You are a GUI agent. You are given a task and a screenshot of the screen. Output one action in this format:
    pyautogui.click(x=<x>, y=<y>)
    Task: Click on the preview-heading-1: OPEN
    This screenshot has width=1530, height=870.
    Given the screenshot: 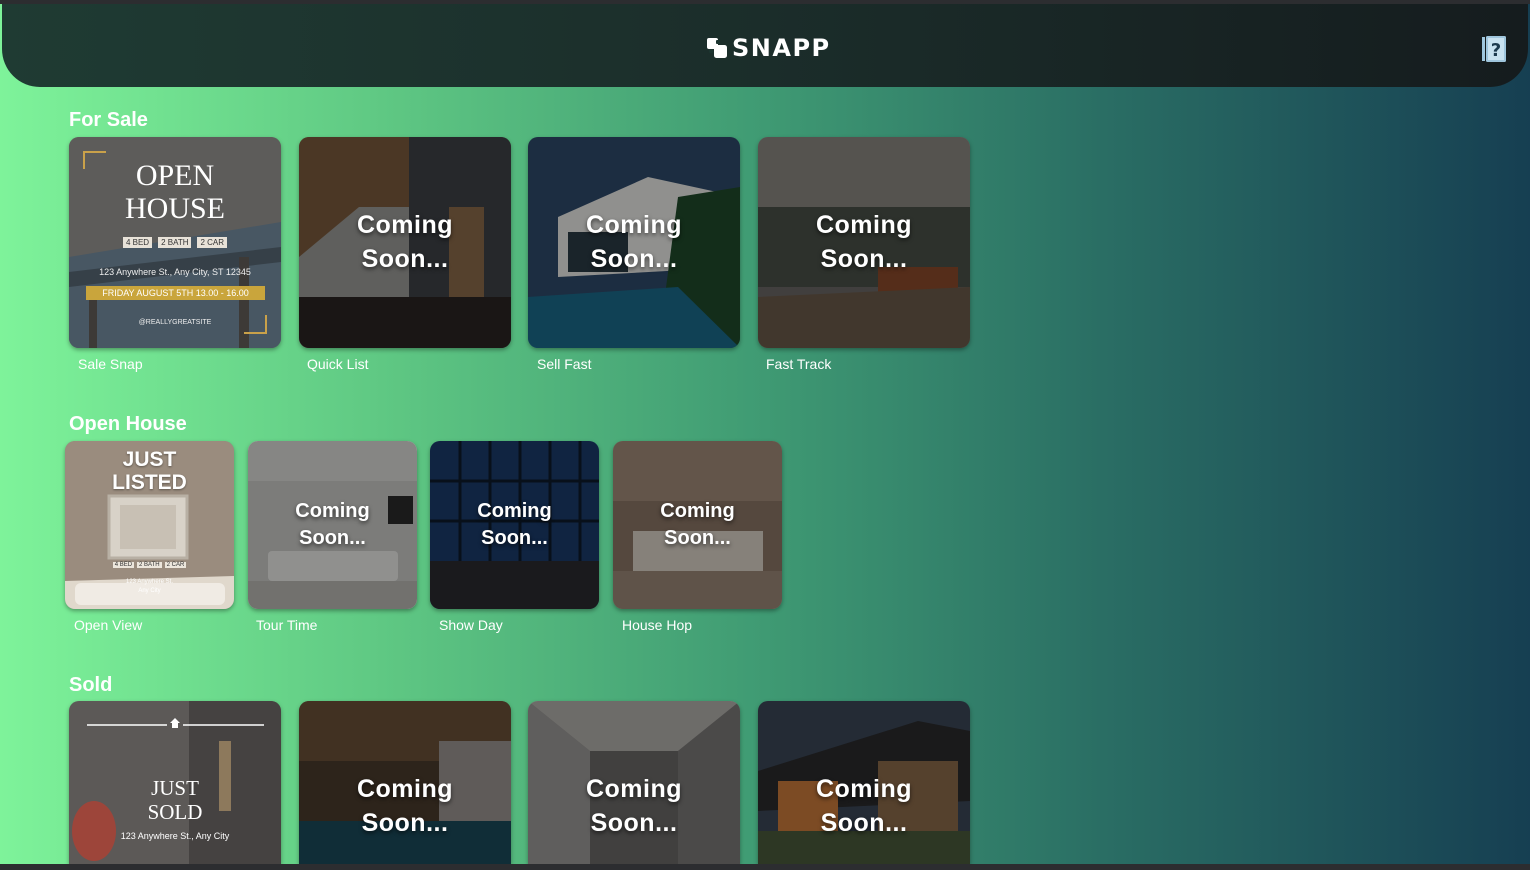 What is the action you would take?
    pyautogui.click(x=175, y=175)
    